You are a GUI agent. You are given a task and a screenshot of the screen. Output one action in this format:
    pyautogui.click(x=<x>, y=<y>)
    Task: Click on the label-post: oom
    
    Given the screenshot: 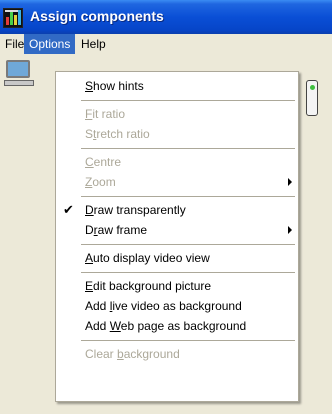 What is the action you would take?
    pyautogui.click(x=104, y=182)
    